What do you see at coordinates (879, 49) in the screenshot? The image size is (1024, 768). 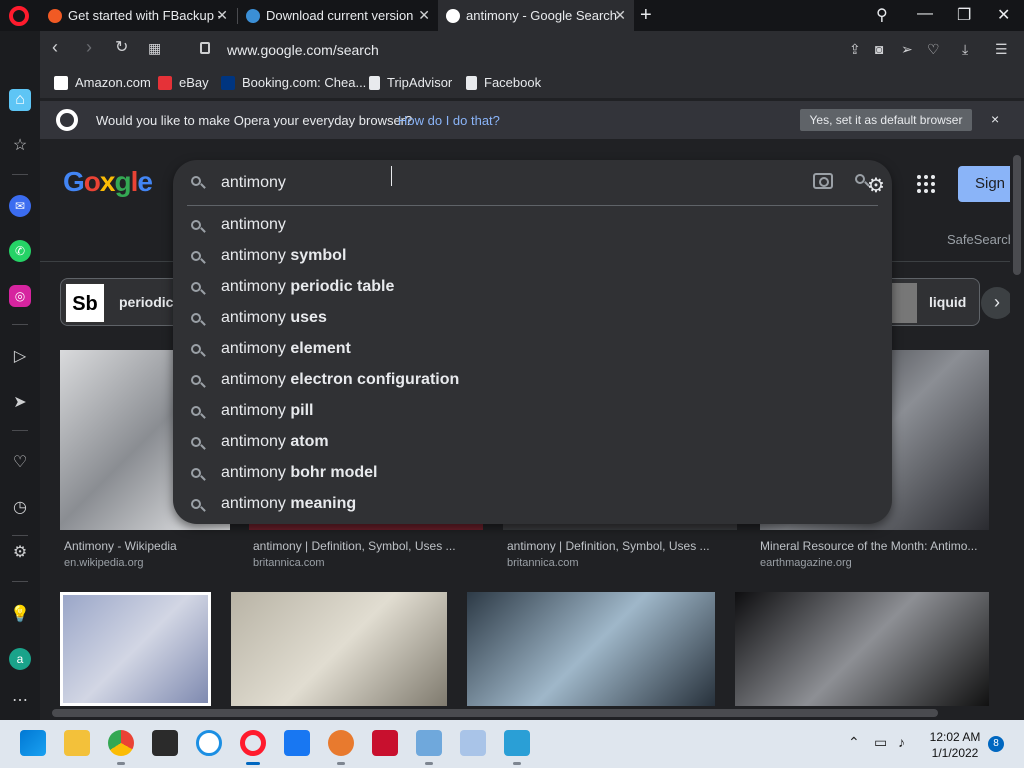 I see `snapshot-camera-icon: ◙` at bounding box center [879, 49].